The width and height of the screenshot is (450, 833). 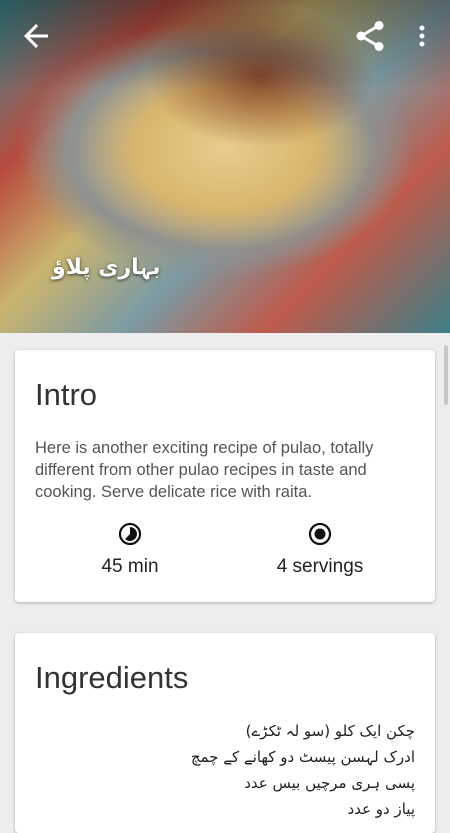 What do you see at coordinates (112, 677) in the screenshot?
I see `ingredients-heading: Ingredients` at bounding box center [112, 677].